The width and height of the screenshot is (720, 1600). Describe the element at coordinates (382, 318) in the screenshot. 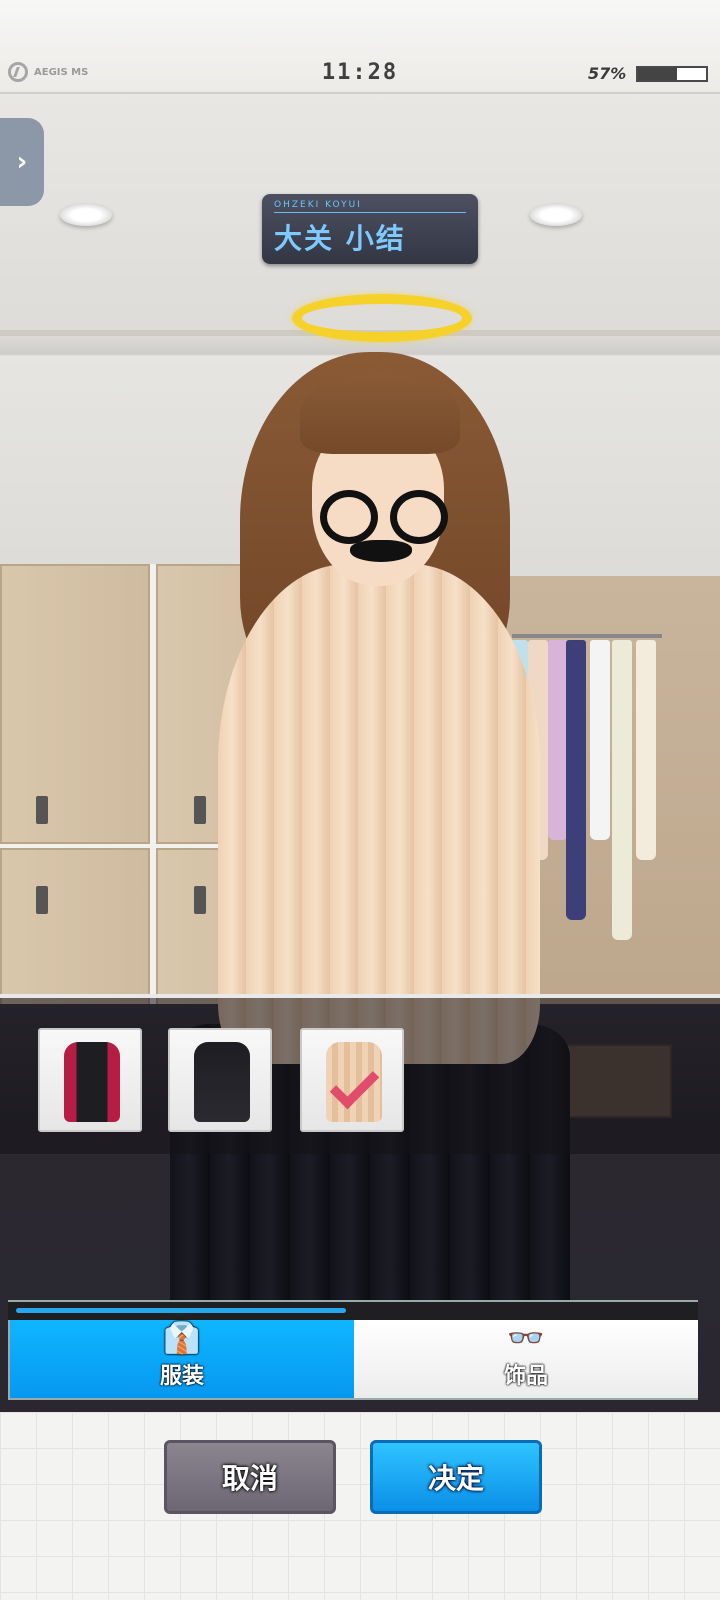

I see `halo-accessory` at that location.